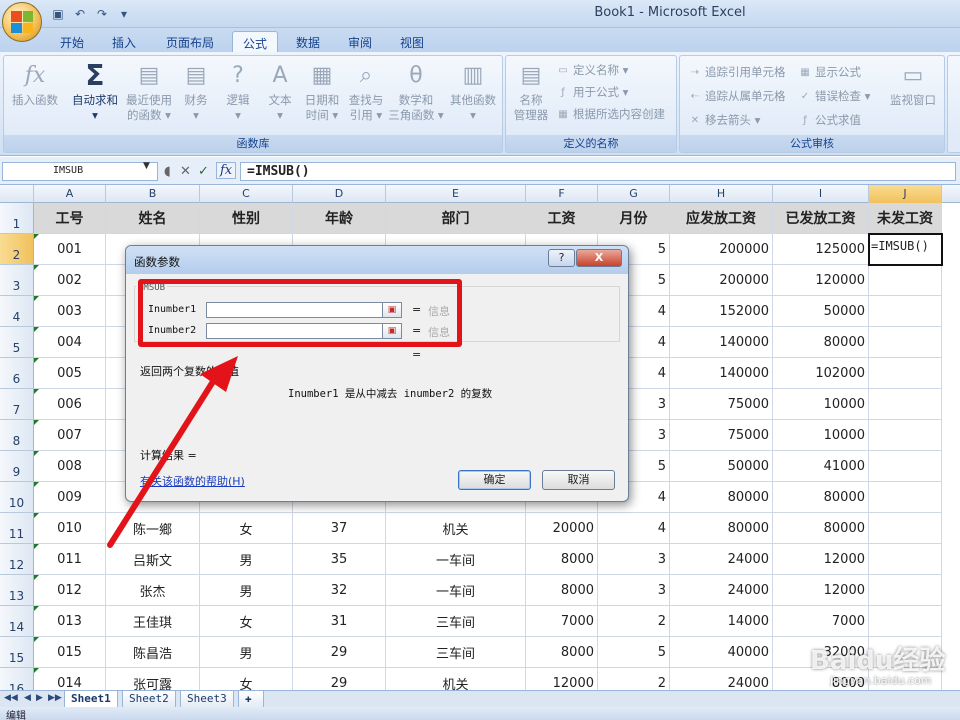 This screenshot has width=960, height=720. I want to click on row-header-11: 11, so click(17, 528).